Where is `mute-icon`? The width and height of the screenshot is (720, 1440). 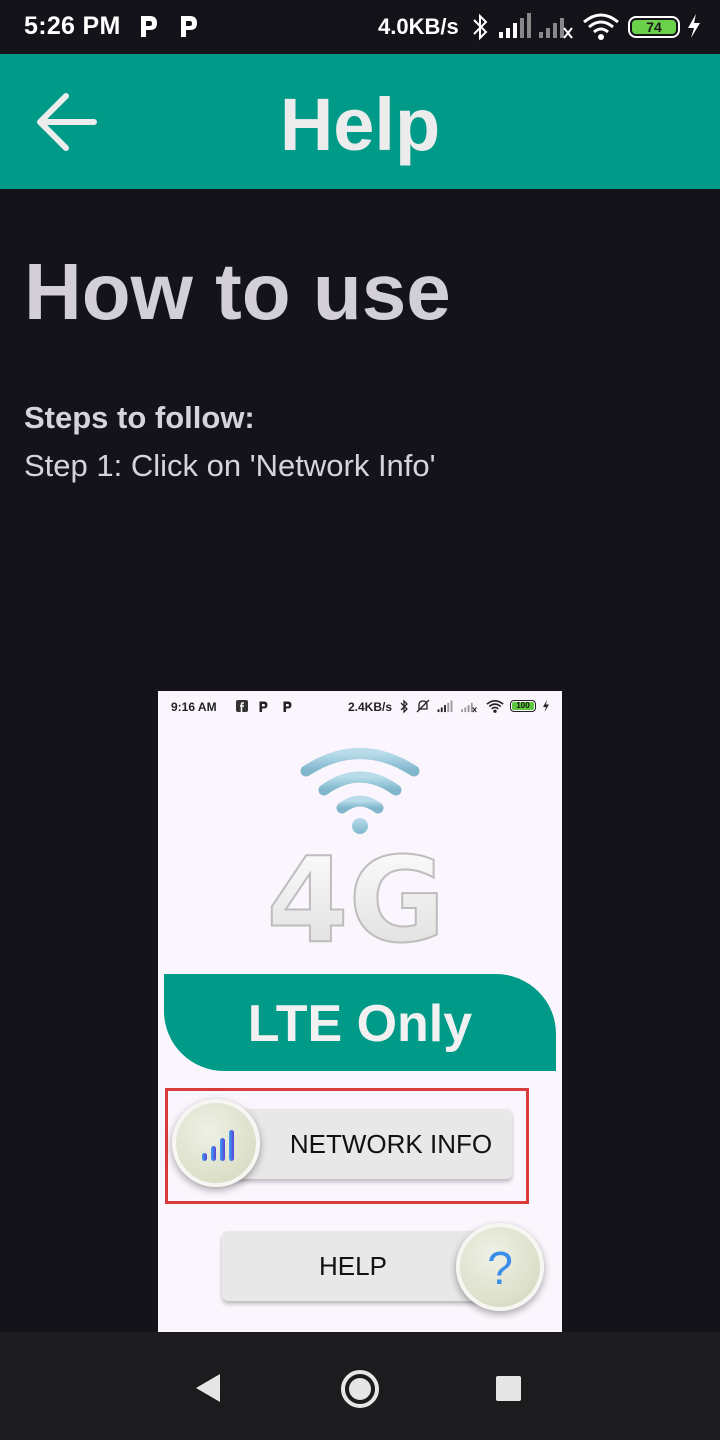 mute-icon is located at coordinates (423, 706).